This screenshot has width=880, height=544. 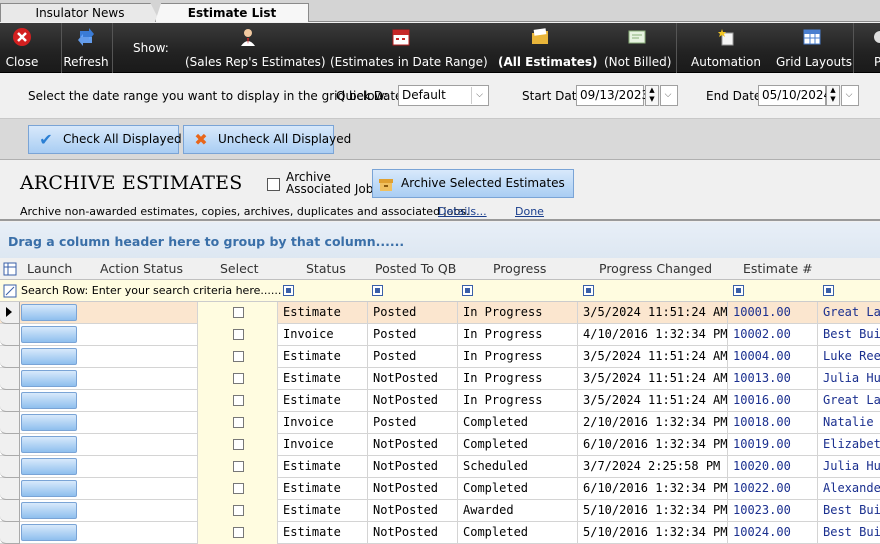 I want to click on posted-filter-icon, so click(x=377, y=290).